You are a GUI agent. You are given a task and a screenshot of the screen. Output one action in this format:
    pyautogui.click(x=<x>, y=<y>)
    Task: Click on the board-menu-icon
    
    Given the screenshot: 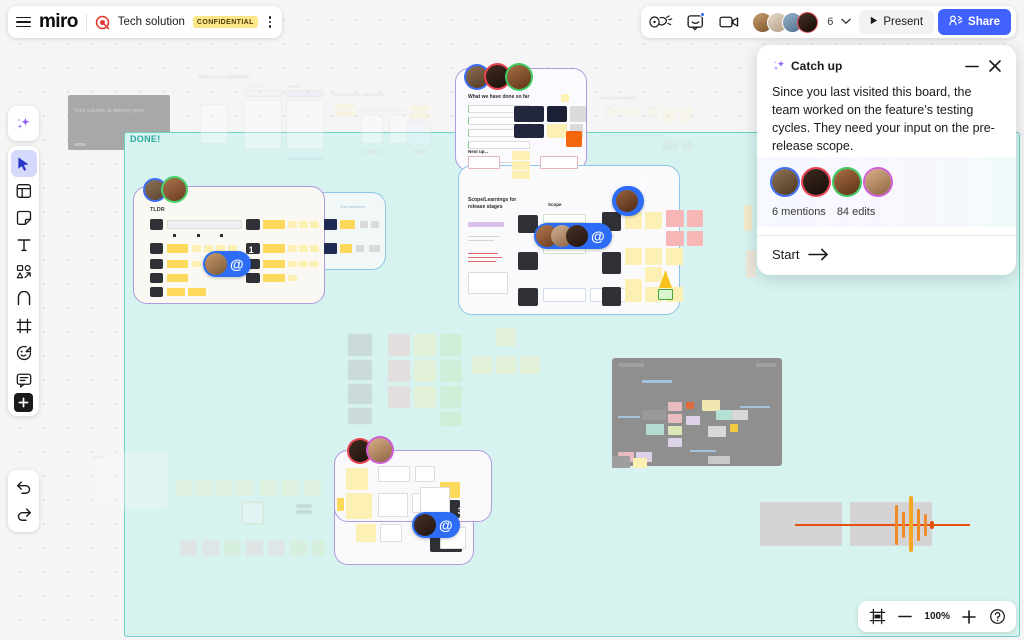 What is the action you would take?
    pyautogui.click(x=270, y=22)
    